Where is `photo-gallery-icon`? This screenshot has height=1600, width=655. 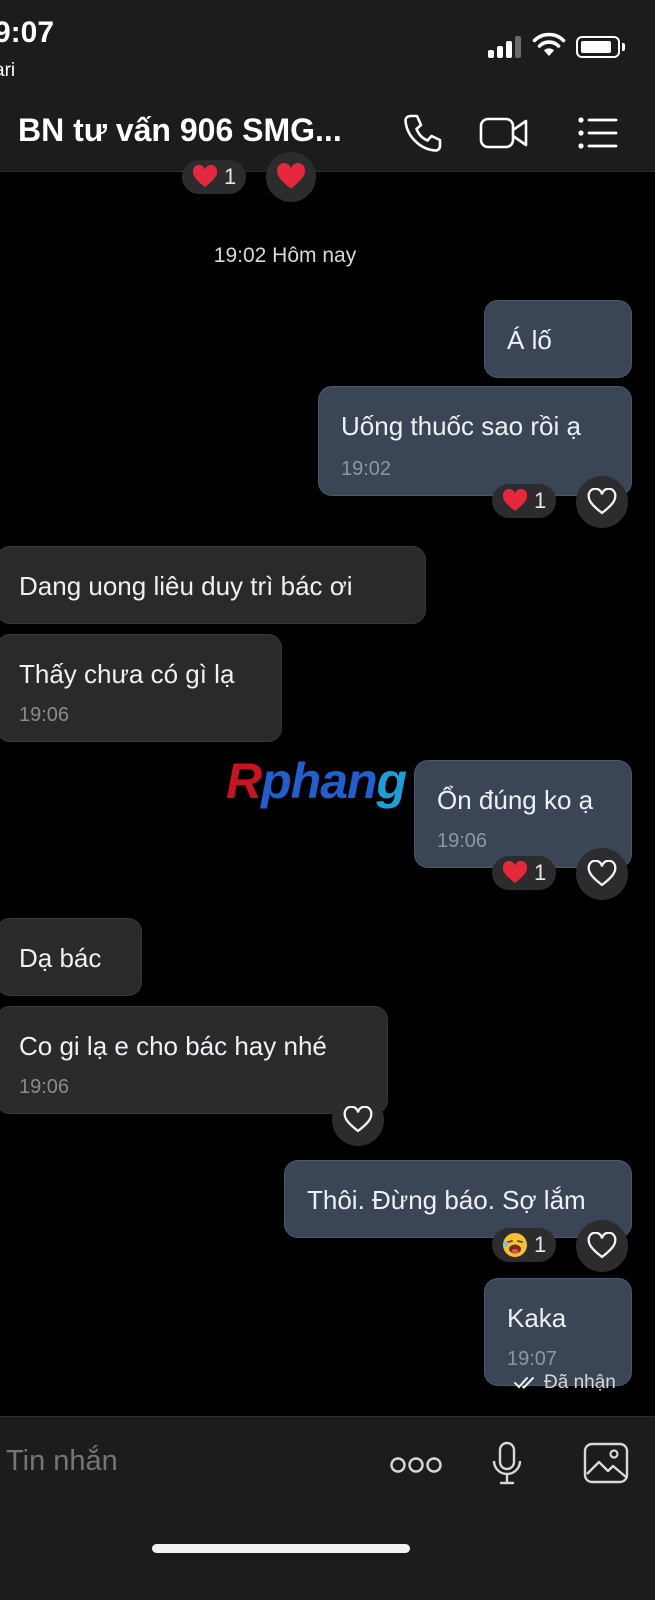
photo-gallery-icon is located at coordinates (606, 1463).